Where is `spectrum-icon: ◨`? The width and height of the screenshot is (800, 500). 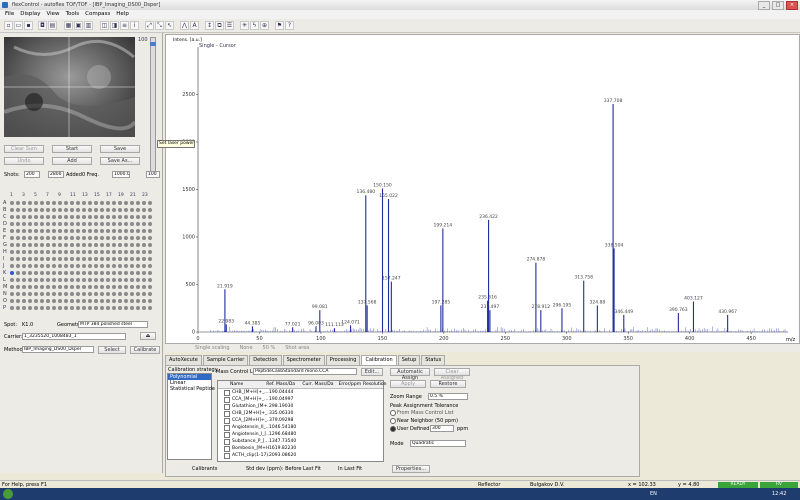
spectrum-icon: ◨ is located at coordinates (114, 25).